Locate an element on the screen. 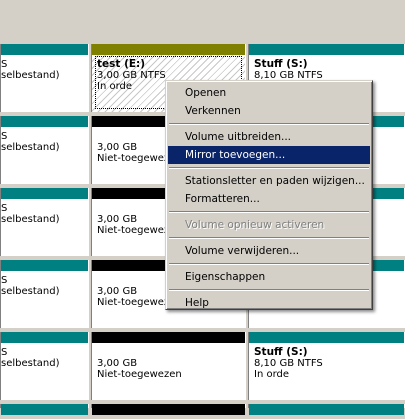 The height and width of the screenshot is (419, 405). menu-item-eigenschappen: Eigenschappen is located at coordinates (269, 277).